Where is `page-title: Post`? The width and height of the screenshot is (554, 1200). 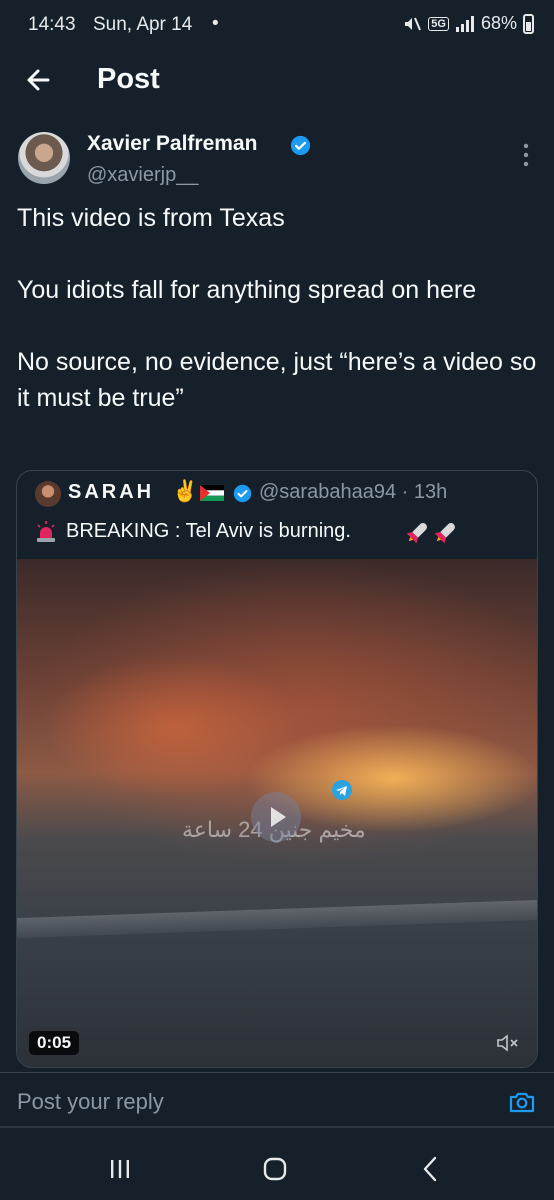 page-title: Post is located at coordinates (128, 79).